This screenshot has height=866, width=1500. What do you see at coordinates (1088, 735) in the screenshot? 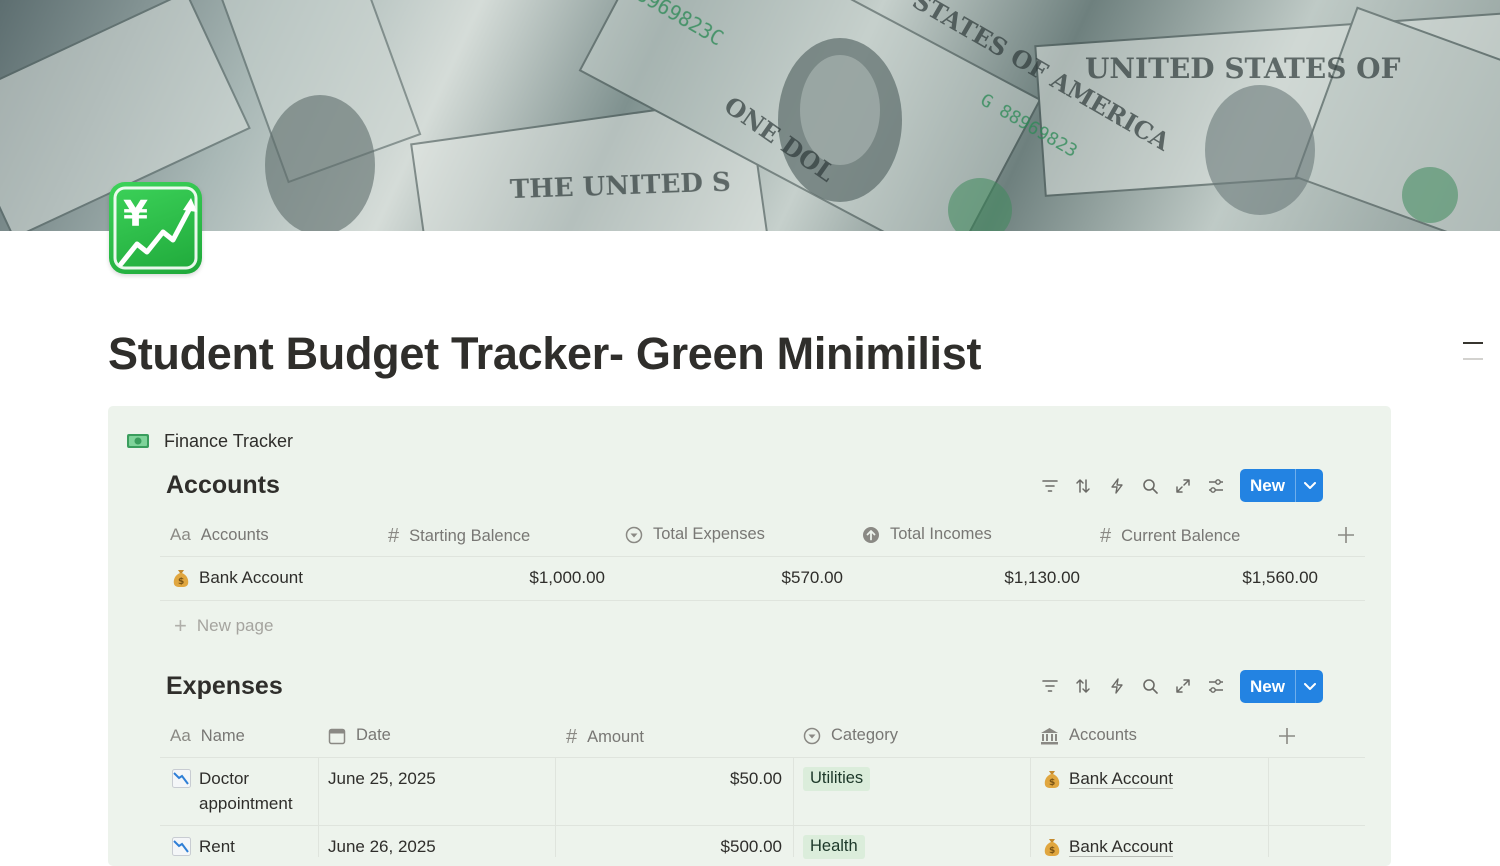
I see `column-header-accounts-relation: Accounts` at bounding box center [1088, 735].